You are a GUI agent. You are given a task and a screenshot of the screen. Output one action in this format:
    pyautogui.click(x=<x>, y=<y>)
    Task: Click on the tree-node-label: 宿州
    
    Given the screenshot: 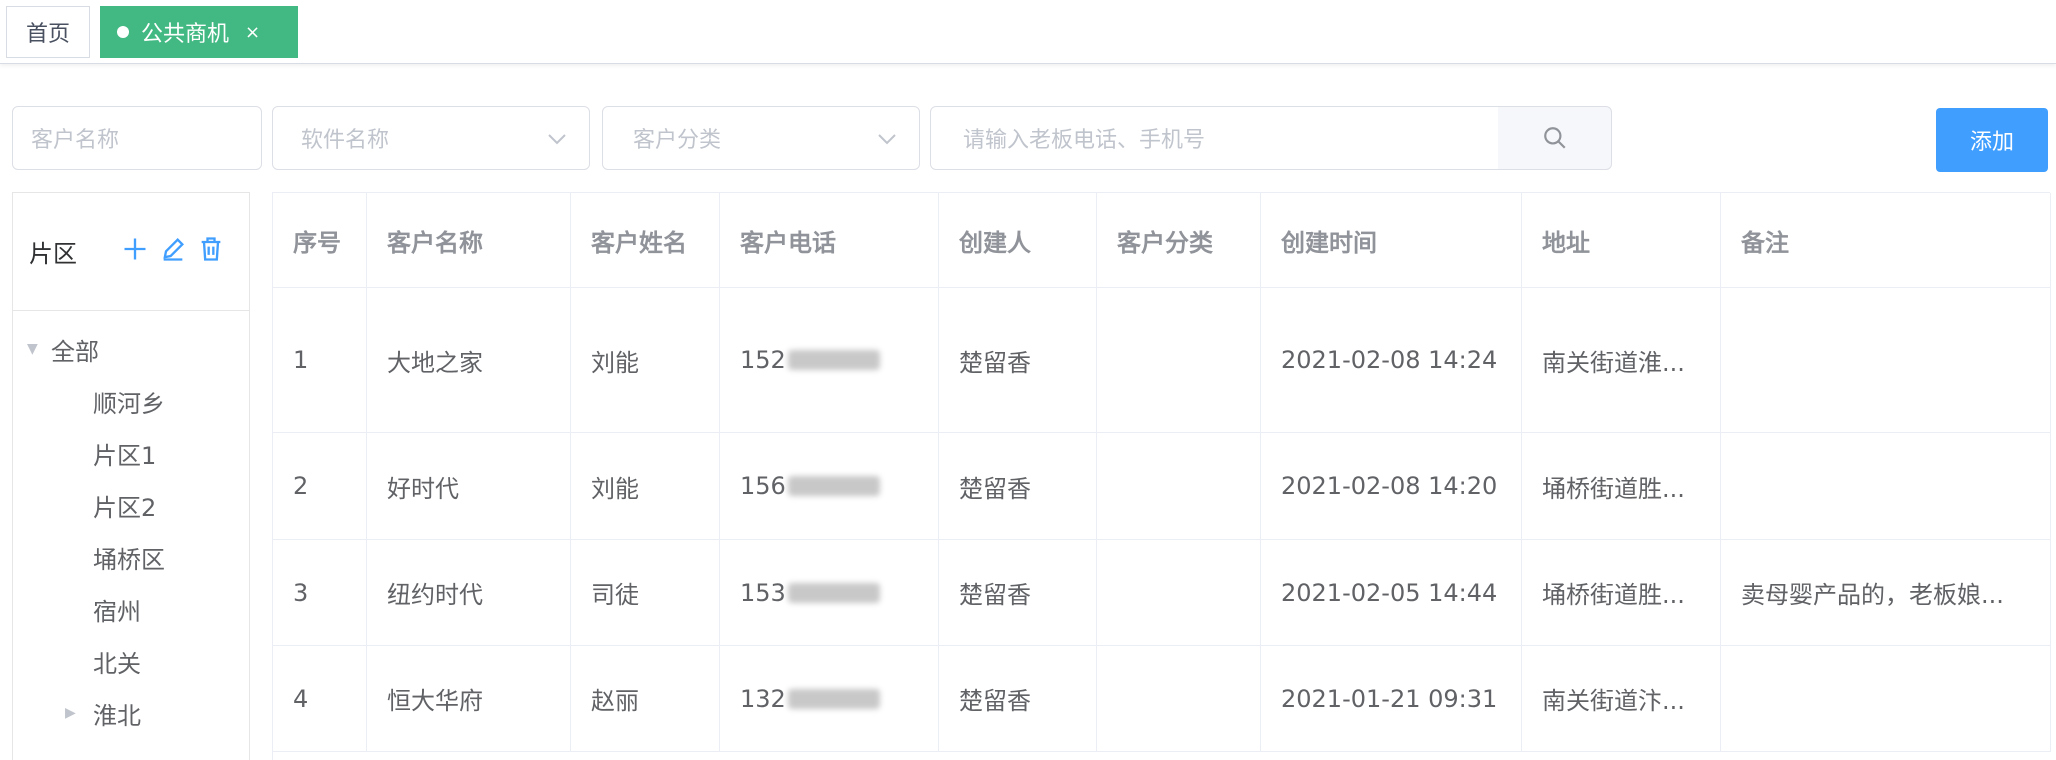 What is the action you would take?
    pyautogui.click(x=117, y=611)
    